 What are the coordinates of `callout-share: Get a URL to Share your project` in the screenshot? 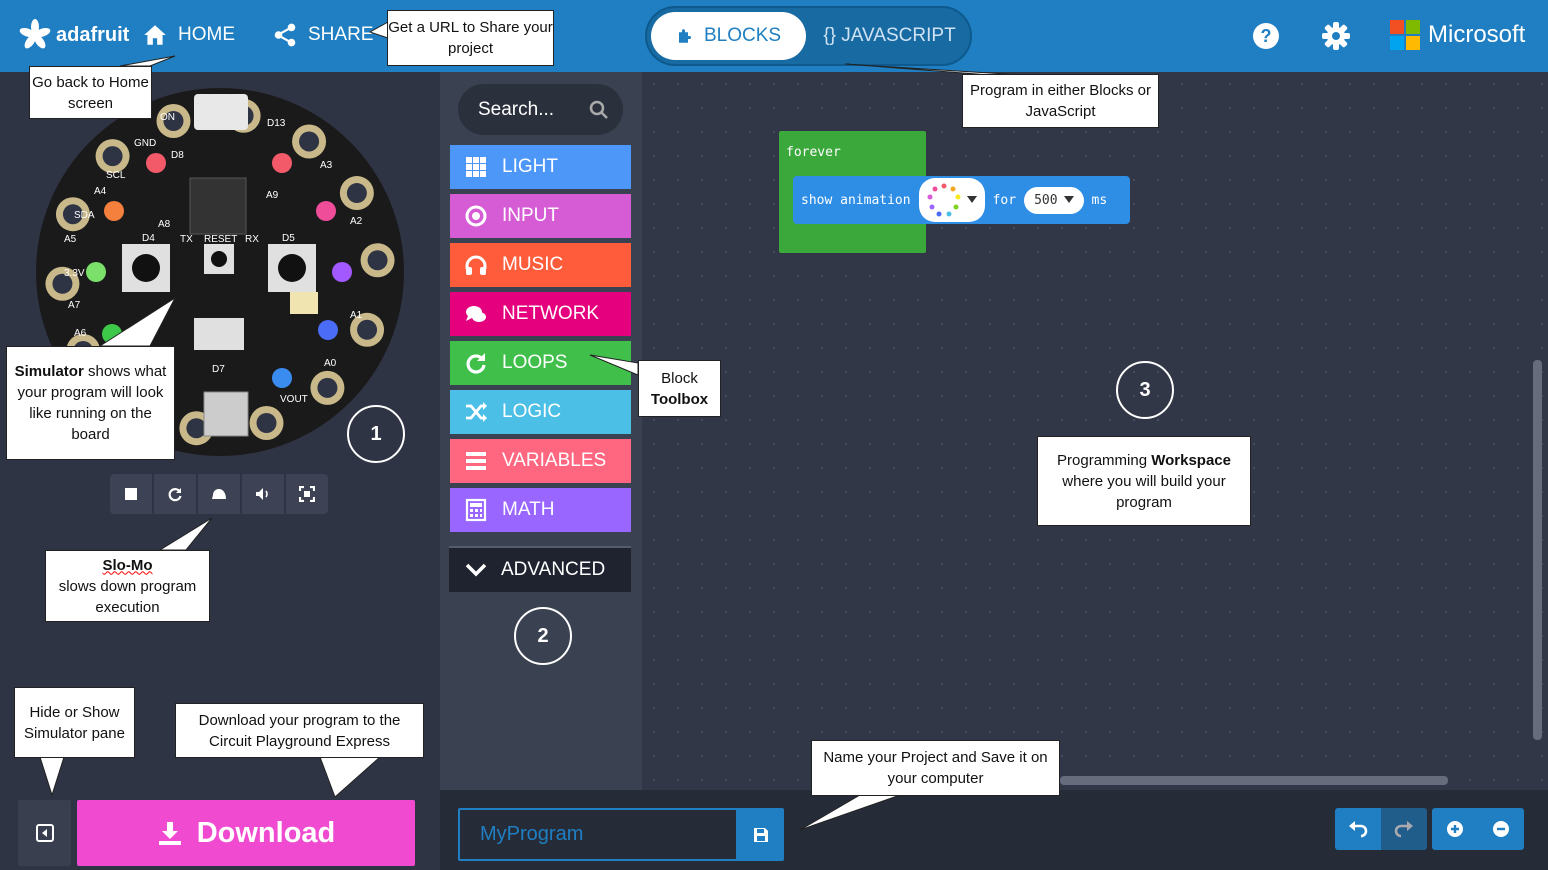 It's located at (470, 38).